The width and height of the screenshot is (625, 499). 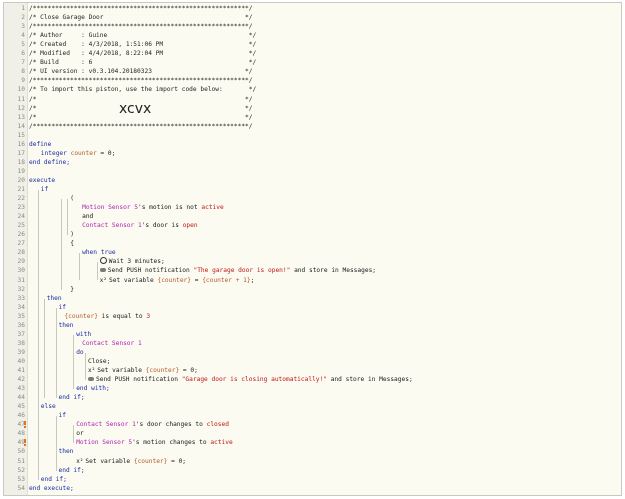 What do you see at coordinates (312, 370) in the screenshot?
I see `code-line: 41 x² Set variable {counter} = 0;` at bounding box center [312, 370].